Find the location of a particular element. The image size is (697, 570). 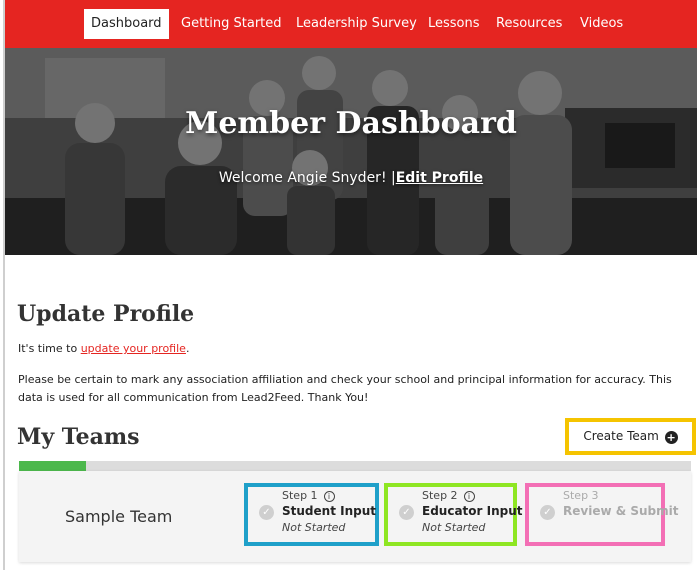

welcome-message: Welcome Angie Snyder! |Edit Profile is located at coordinates (351, 178).